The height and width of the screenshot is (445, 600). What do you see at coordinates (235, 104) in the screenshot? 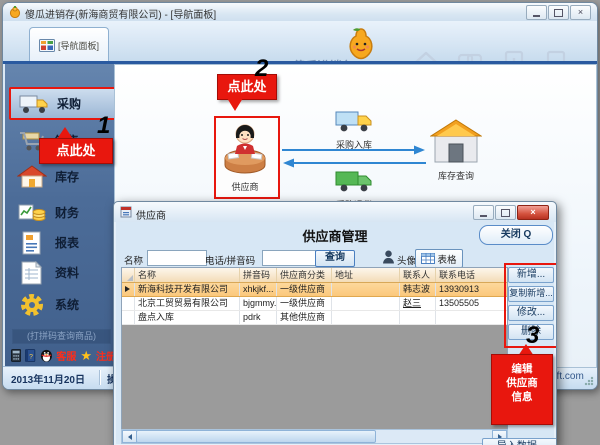
I see `callout-2-tail` at bounding box center [235, 104].